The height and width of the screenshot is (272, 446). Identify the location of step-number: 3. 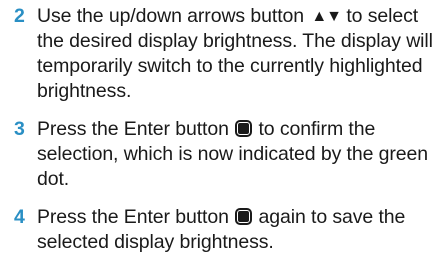
(19, 129).